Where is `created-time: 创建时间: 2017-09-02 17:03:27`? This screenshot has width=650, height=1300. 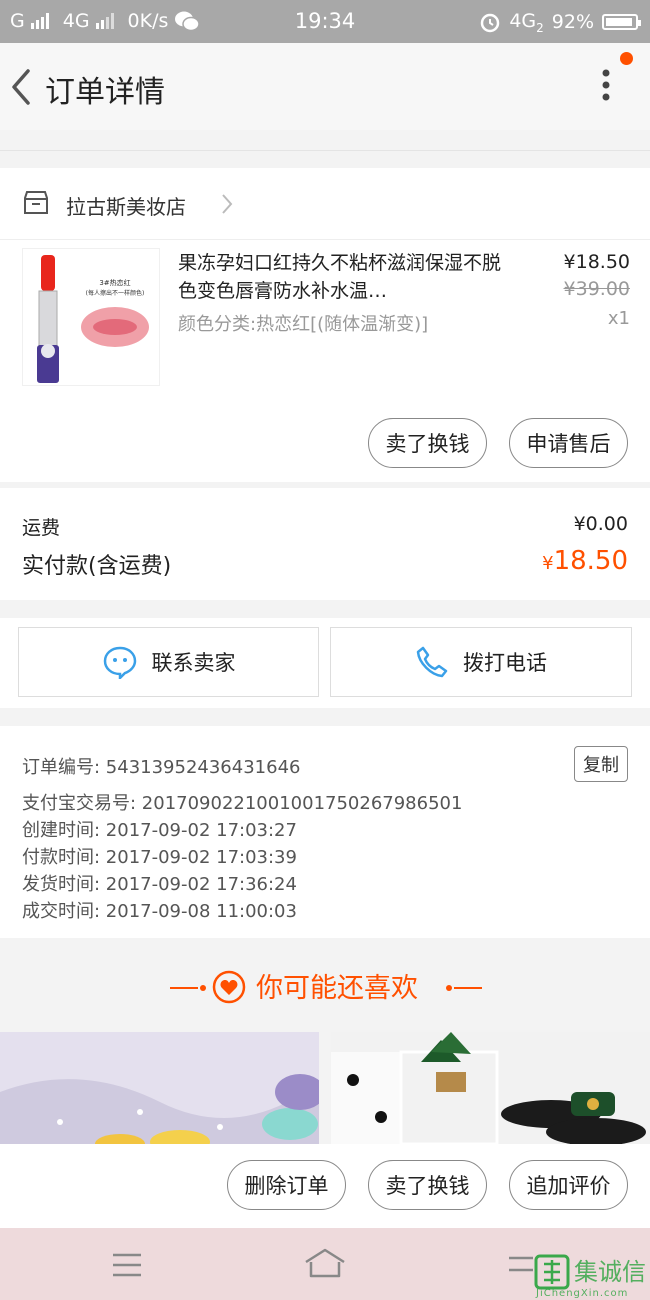 created-time: 创建时间: 2017-09-02 17:03:27 is located at coordinates (159, 830).